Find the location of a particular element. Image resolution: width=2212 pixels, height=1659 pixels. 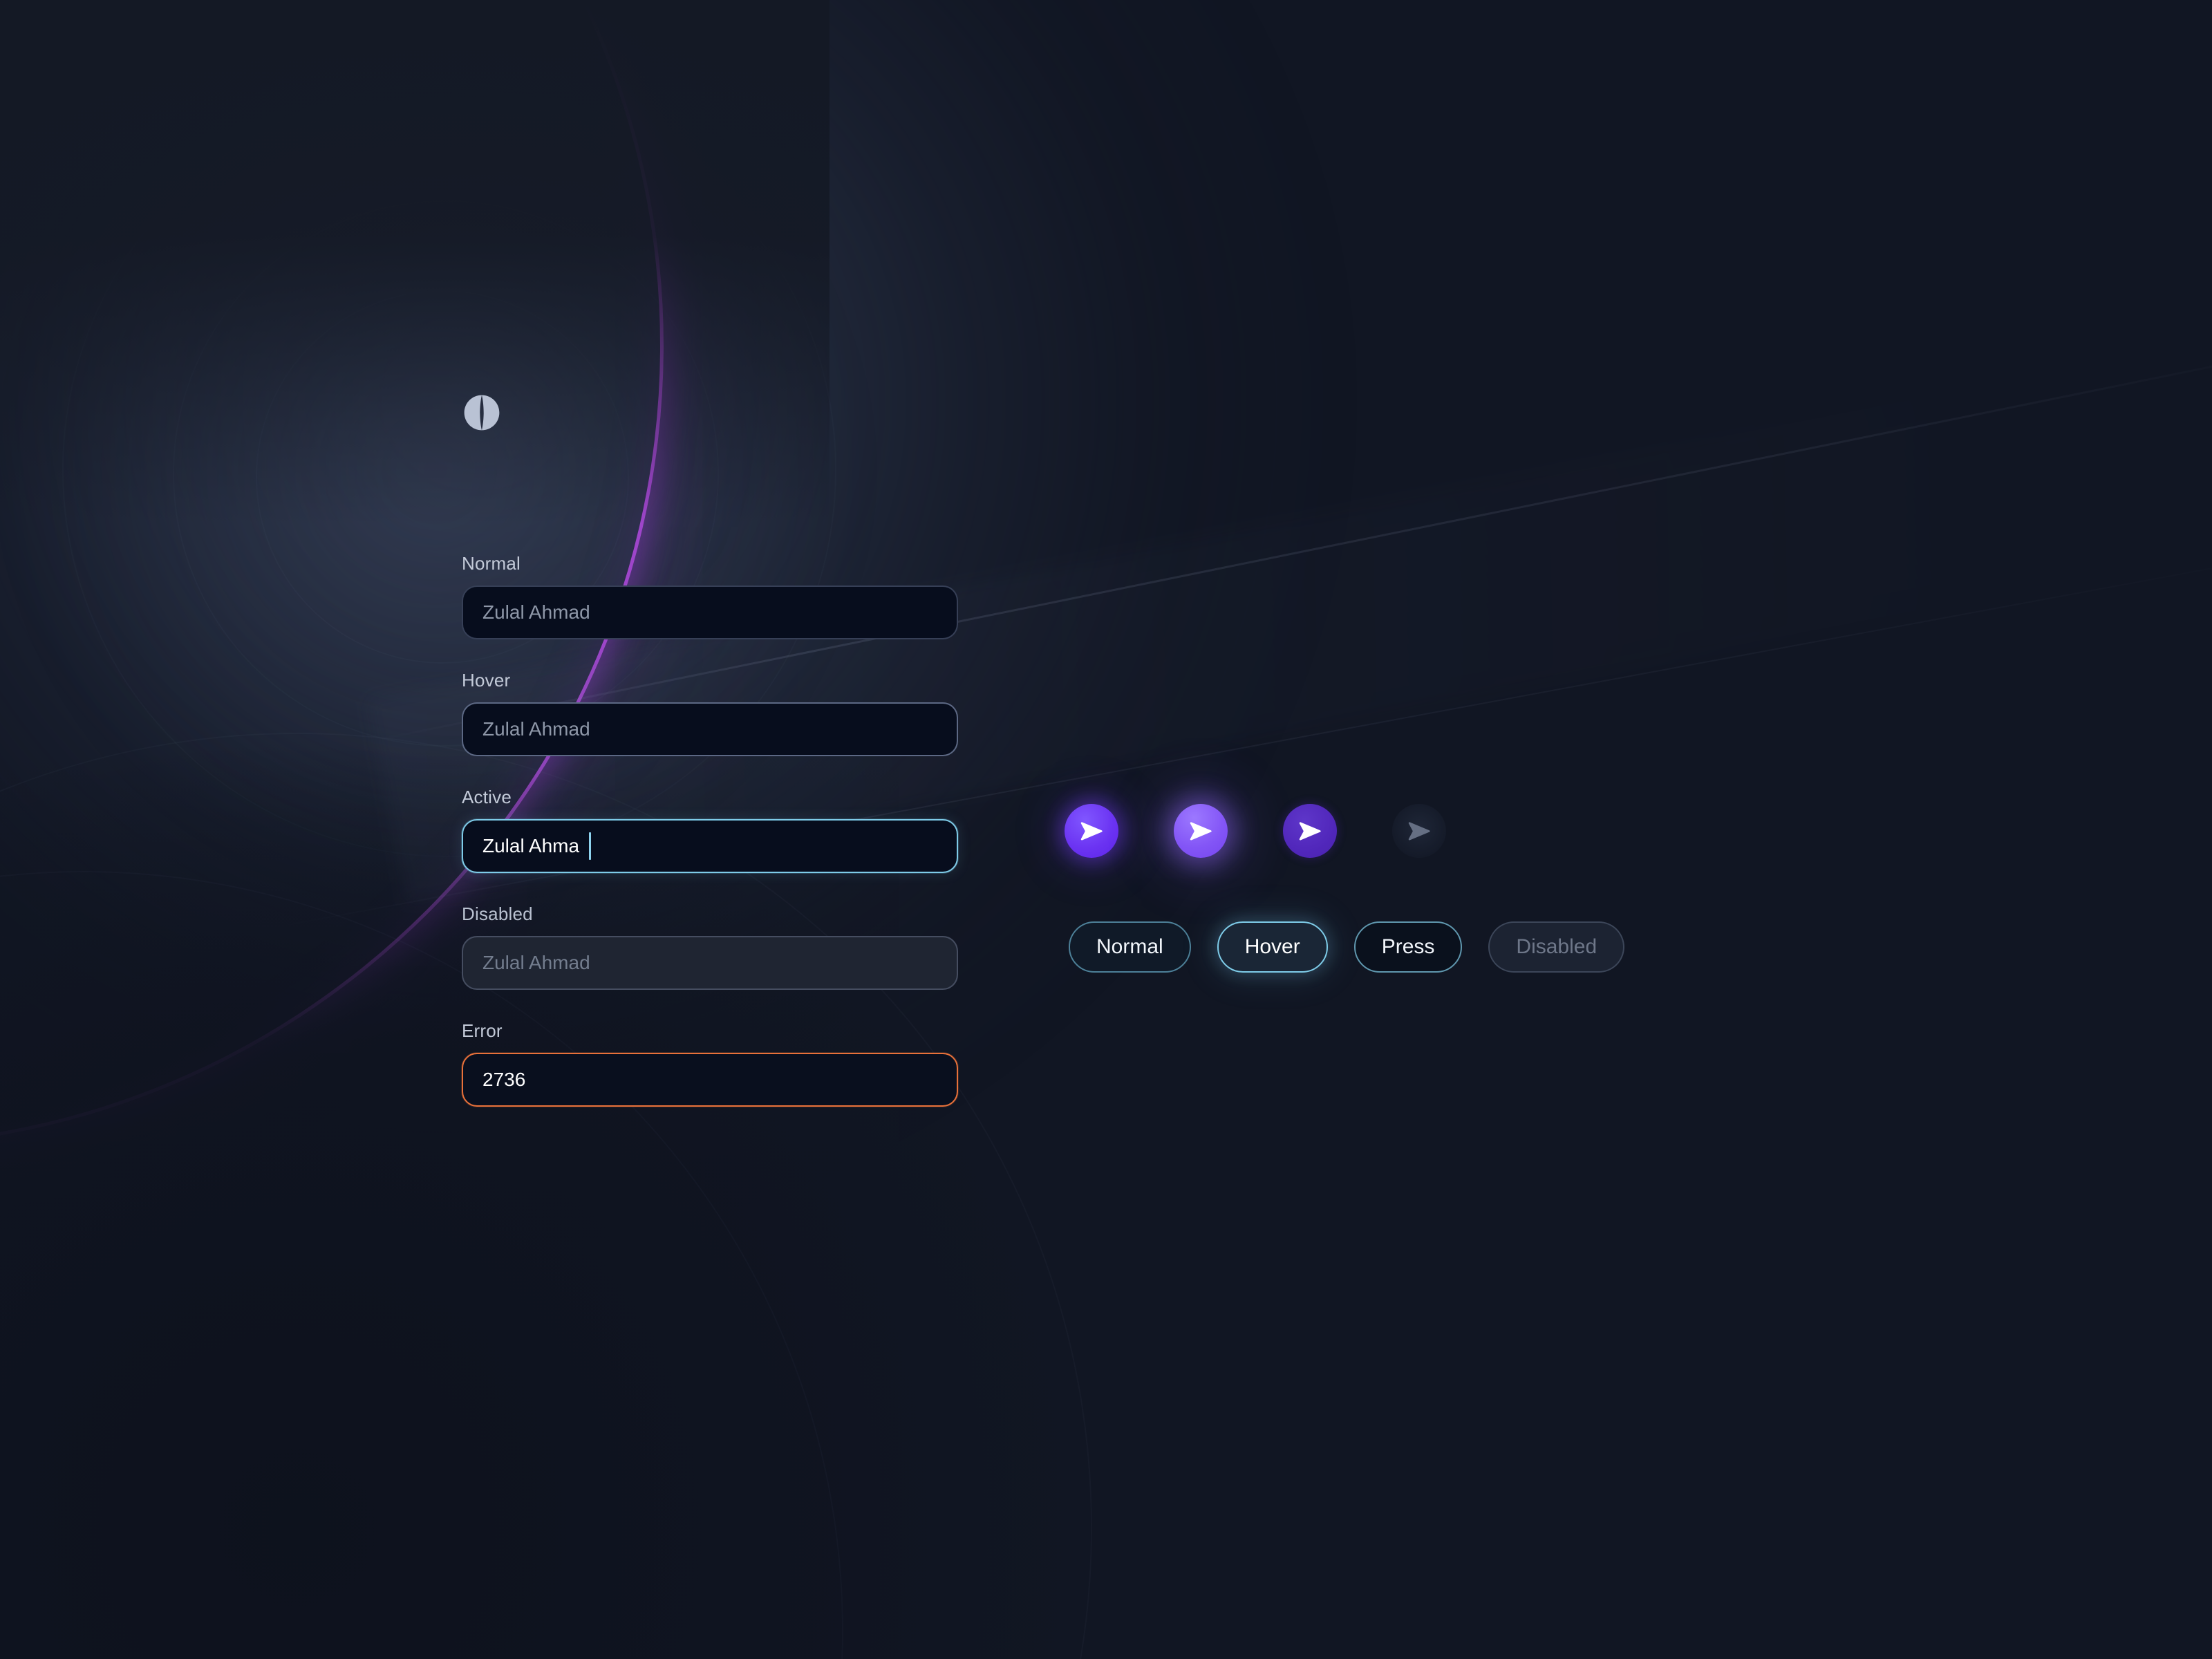

pill-button-states-group: Normal Hover Press Disabled is located at coordinates (1347, 947).